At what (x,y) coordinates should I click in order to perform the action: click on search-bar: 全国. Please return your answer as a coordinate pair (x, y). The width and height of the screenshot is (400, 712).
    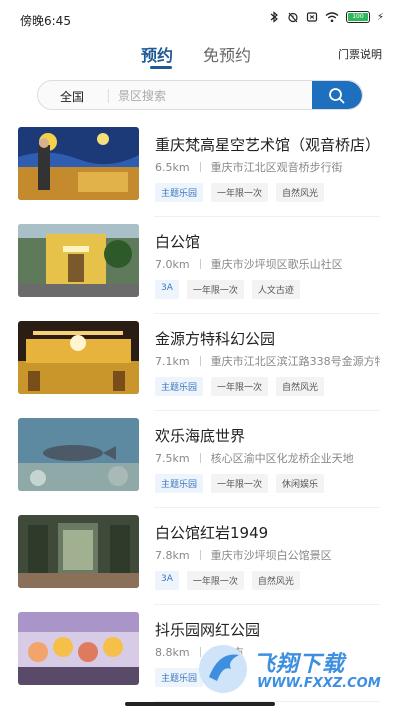
    Looking at the image, I should click on (200, 95).